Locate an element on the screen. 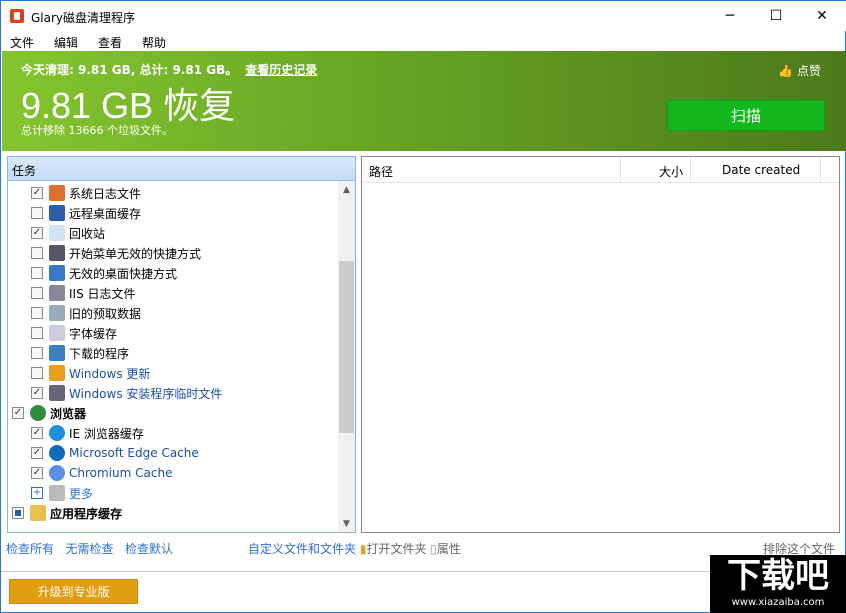 The height and width of the screenshot is (613, 846). column-size: 大小 is located at coordinates (671, 171).